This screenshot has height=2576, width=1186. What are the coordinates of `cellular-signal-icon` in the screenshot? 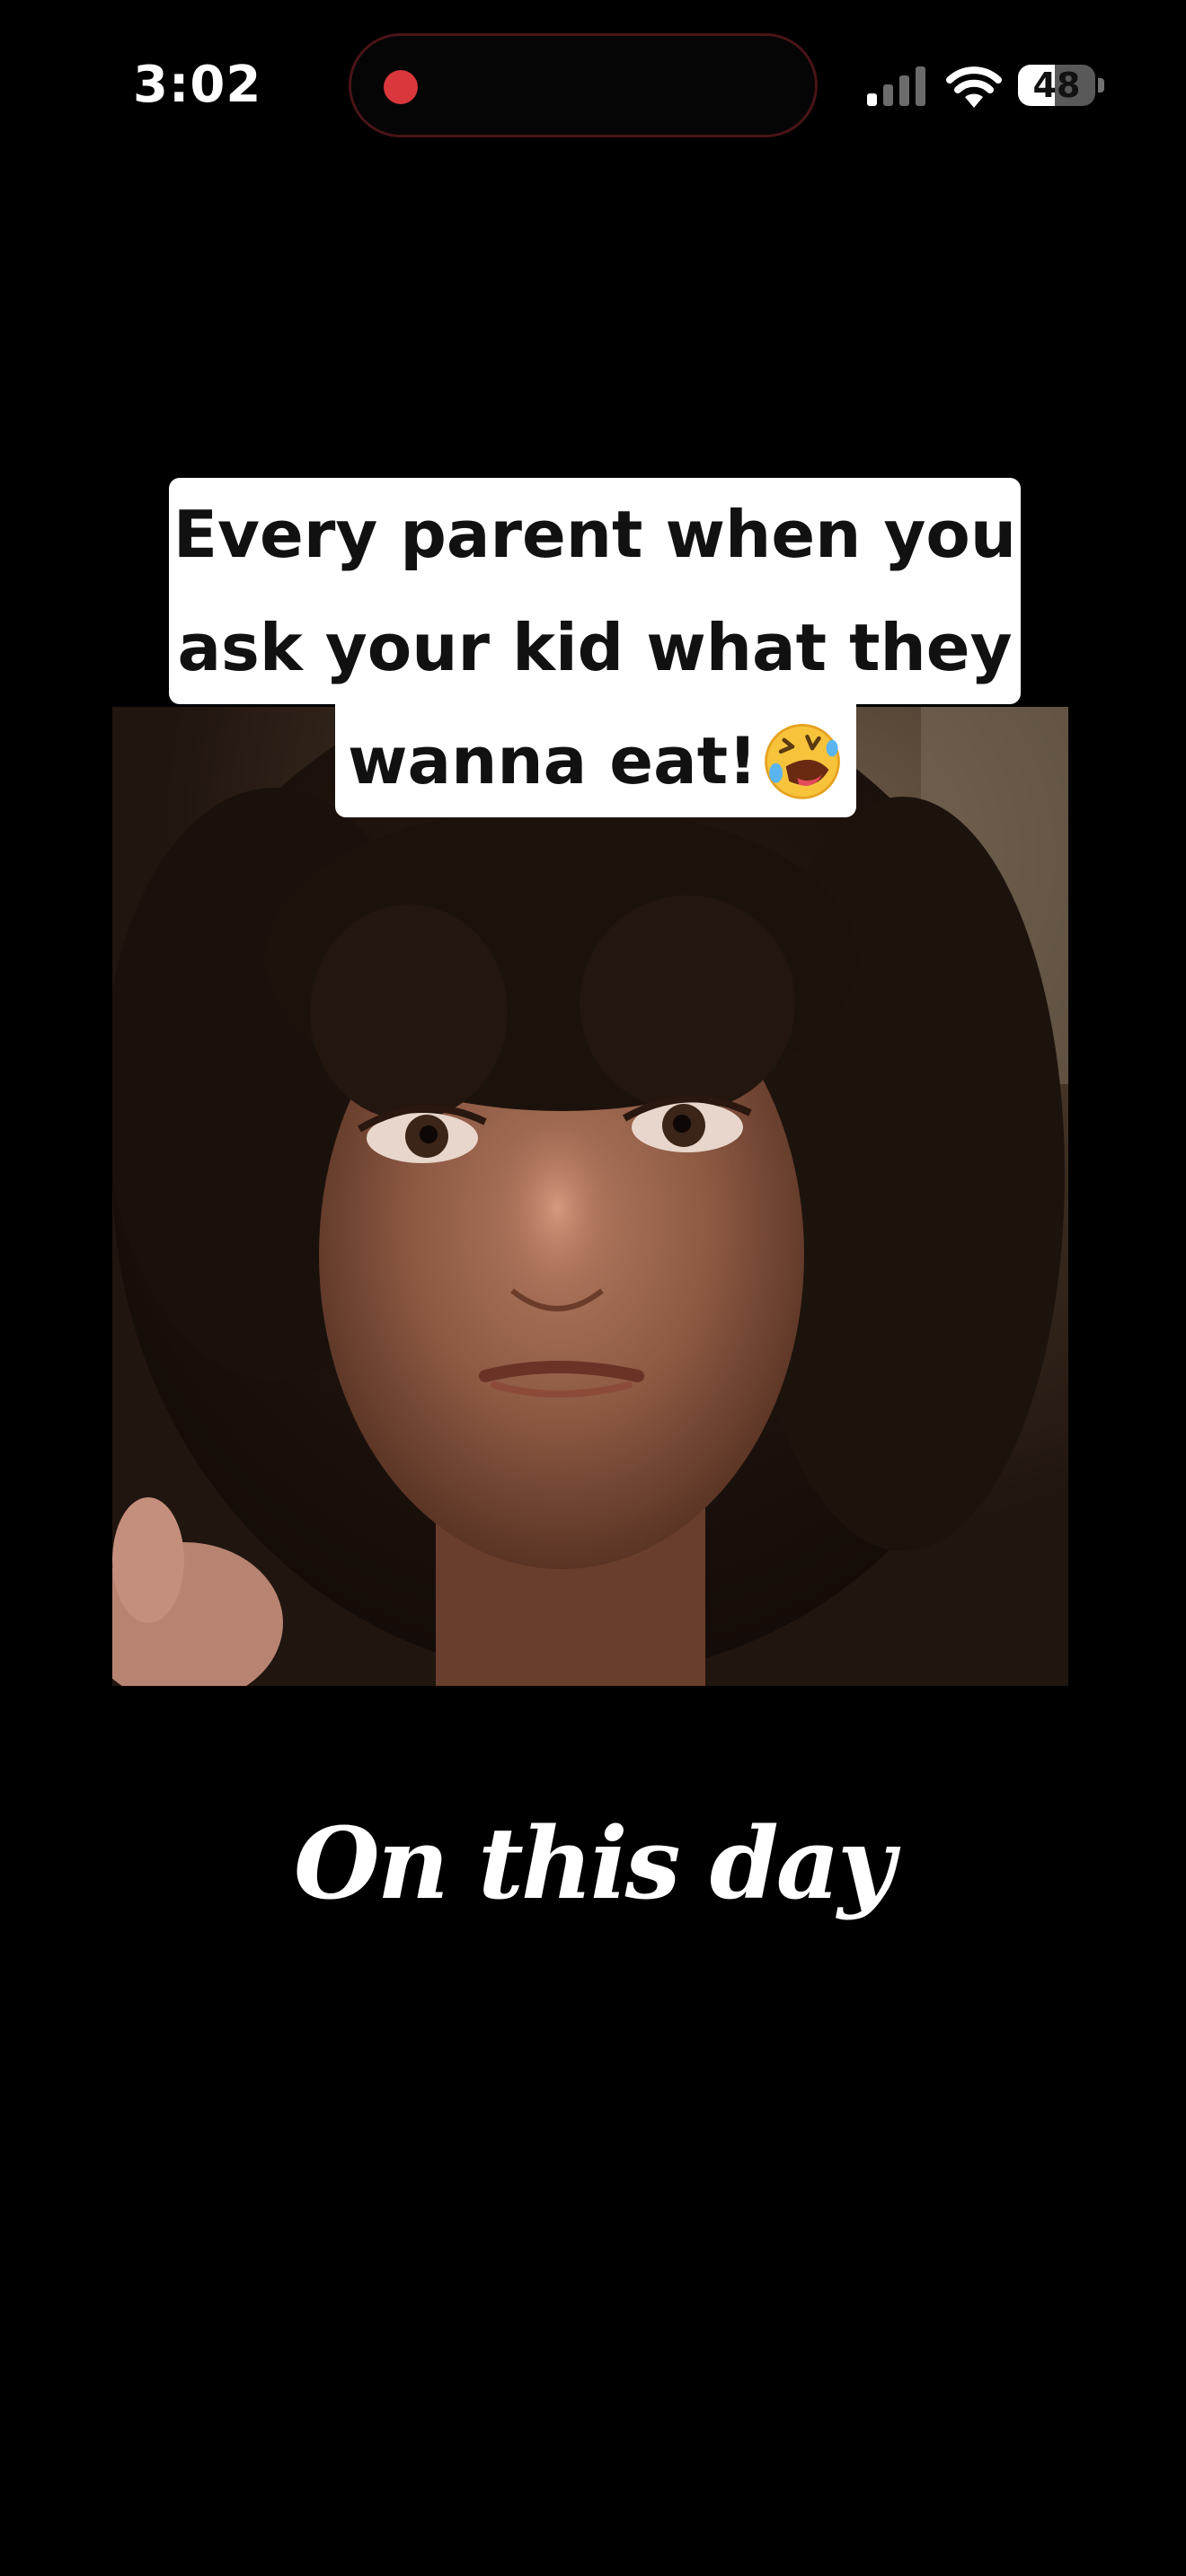 It's located at (896, 86).